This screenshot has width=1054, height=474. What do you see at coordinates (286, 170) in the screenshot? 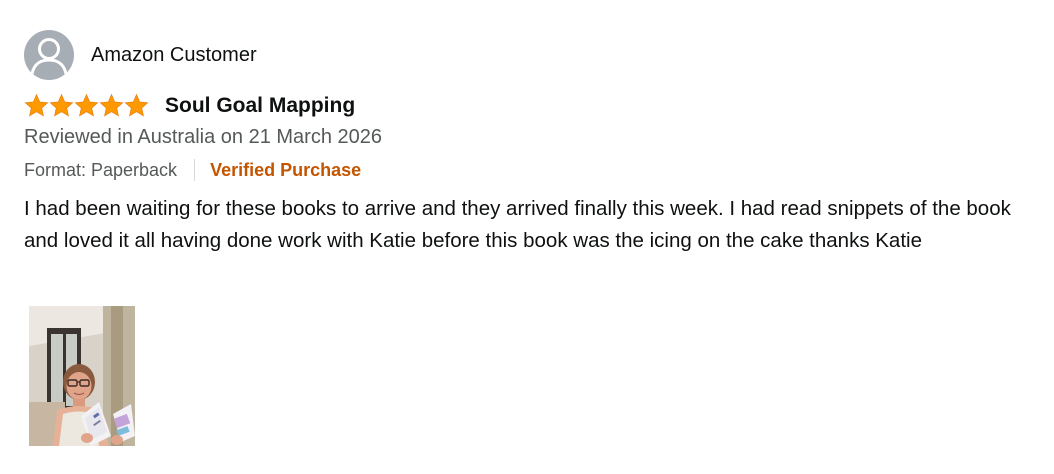
I see `verified-purchase-badge: Verified Purchase` at bounding box center [286, 170].